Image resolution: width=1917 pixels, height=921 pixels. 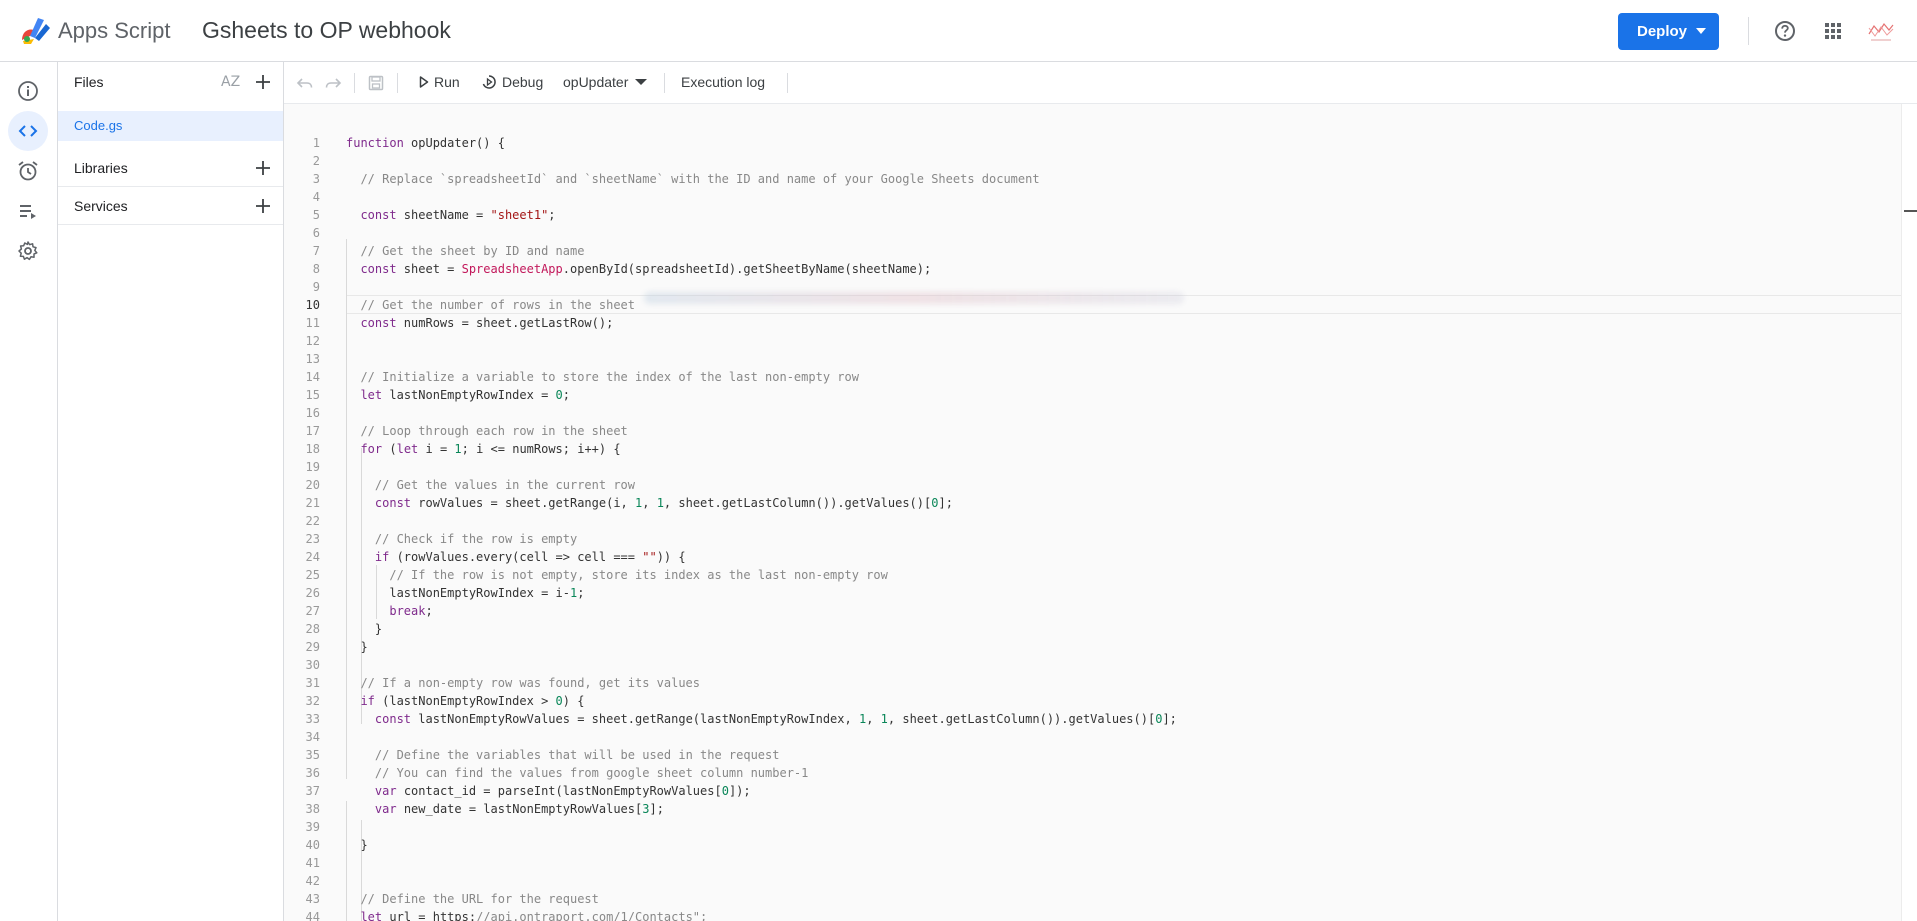 What do you see at coordinates (1668, 31) in the screenshot?
I see `deploy-button: Deploy` at bounding box center [1668, 31].